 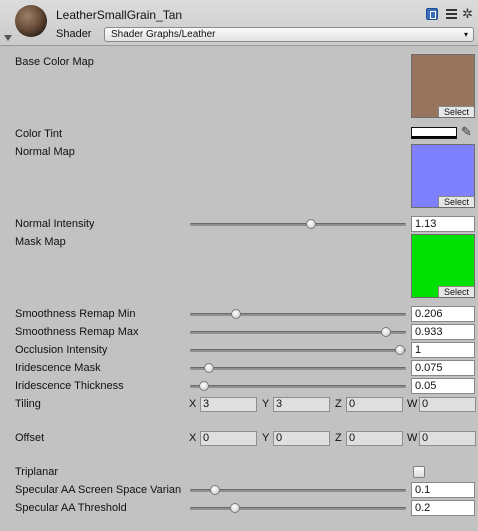 What do you see at coordinates (301, 438) in the screenshot?
I see `offset-y-field: 0` at bounding box center [301, 438].